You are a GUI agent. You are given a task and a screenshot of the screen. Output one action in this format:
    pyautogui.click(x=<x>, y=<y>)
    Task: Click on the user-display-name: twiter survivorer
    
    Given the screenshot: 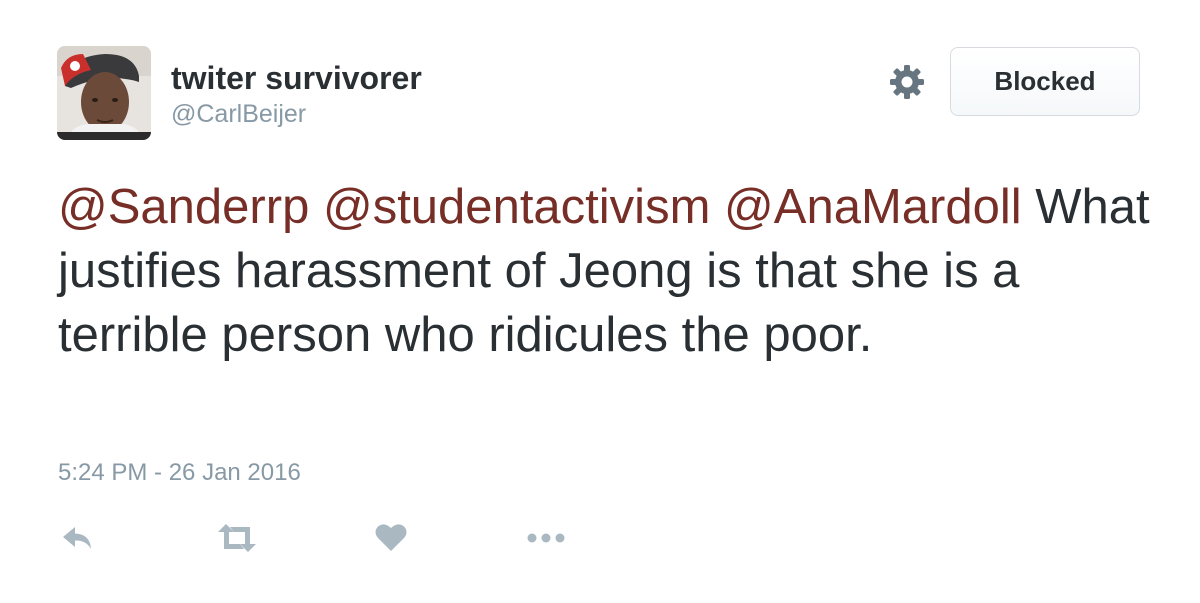 What is the action you would take?
    pyautogui.click(x=296, y=78)
    